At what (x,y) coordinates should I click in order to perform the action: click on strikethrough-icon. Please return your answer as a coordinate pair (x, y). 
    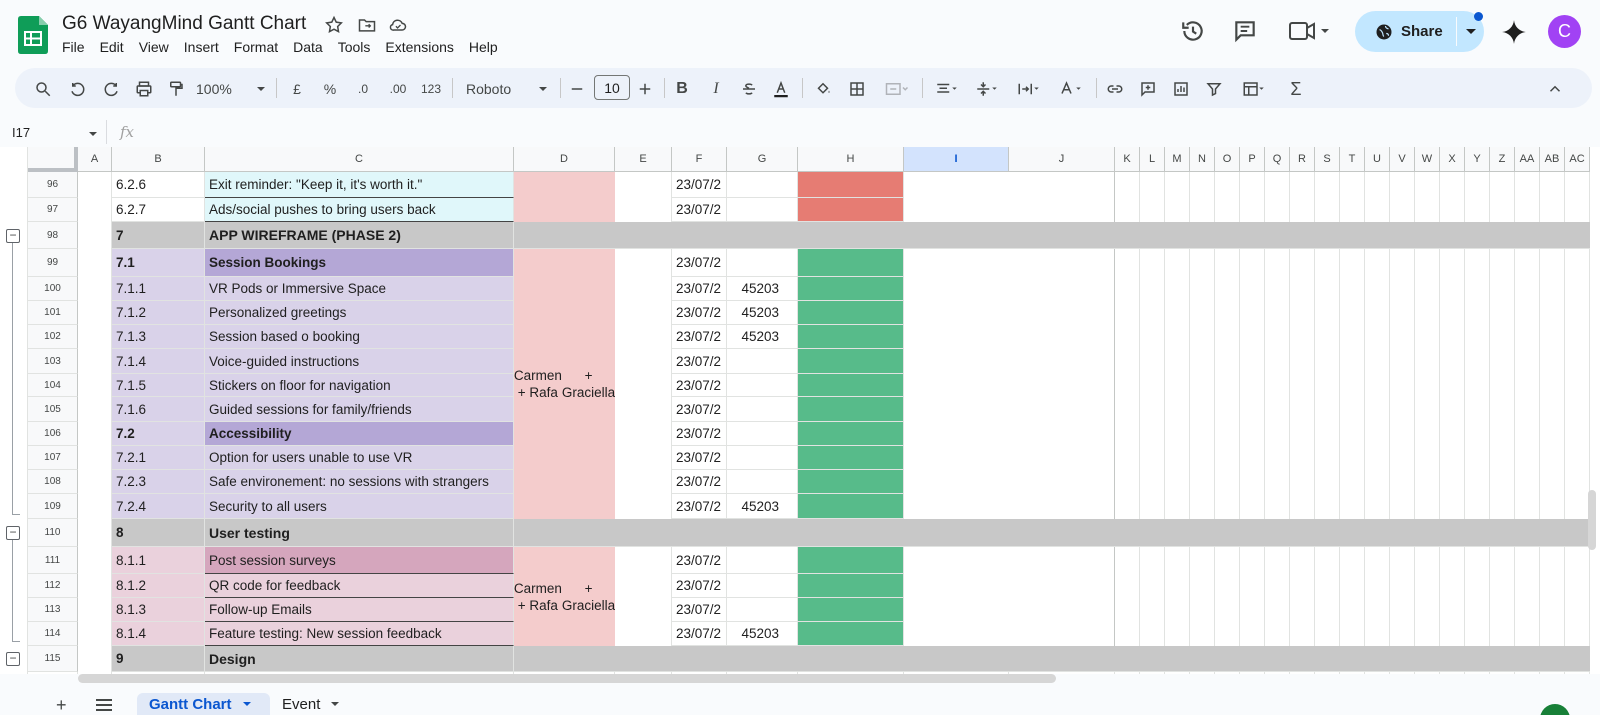
    Looking at the image, I should click on (749, 89).